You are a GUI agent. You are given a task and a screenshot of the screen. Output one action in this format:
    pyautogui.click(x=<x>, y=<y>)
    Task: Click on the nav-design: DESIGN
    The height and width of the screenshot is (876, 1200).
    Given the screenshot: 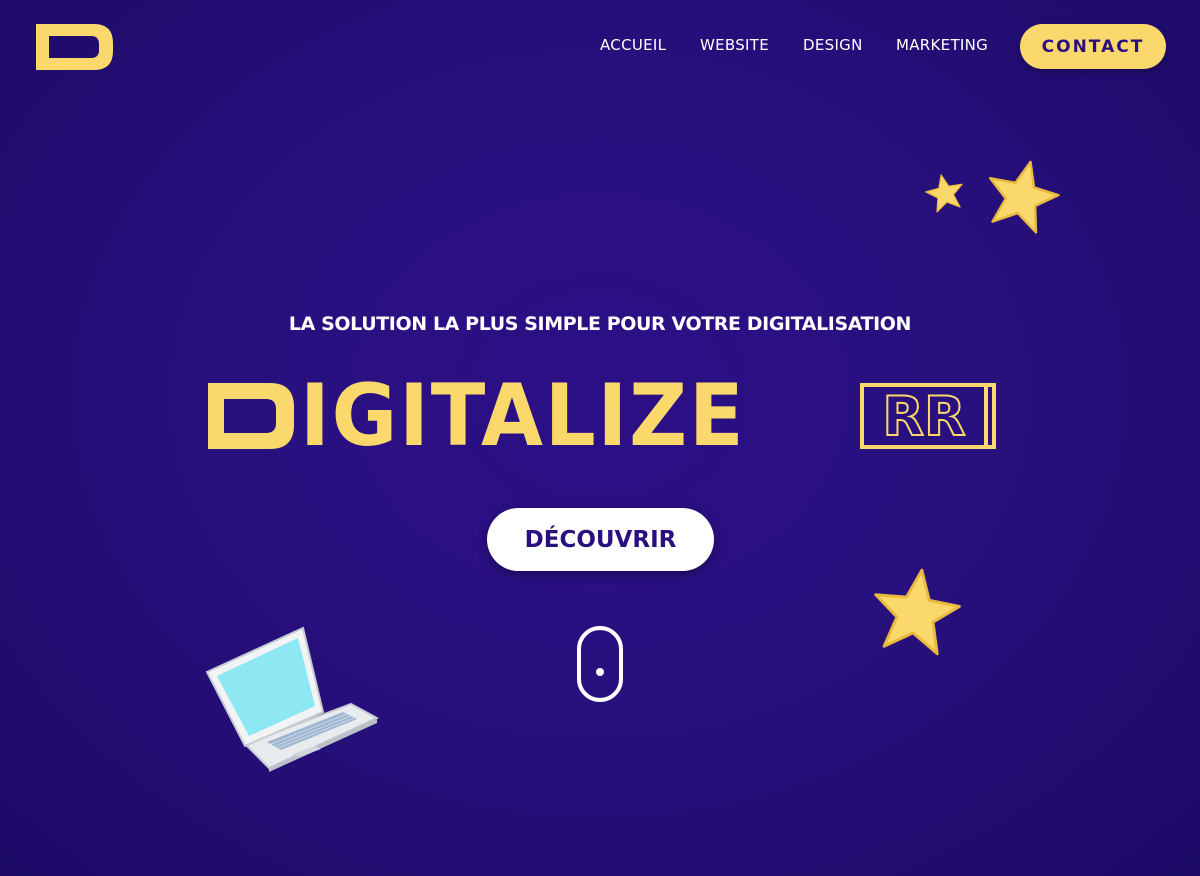 What is the action you would take?
    pyautogui.click(x=833, y=45)
    